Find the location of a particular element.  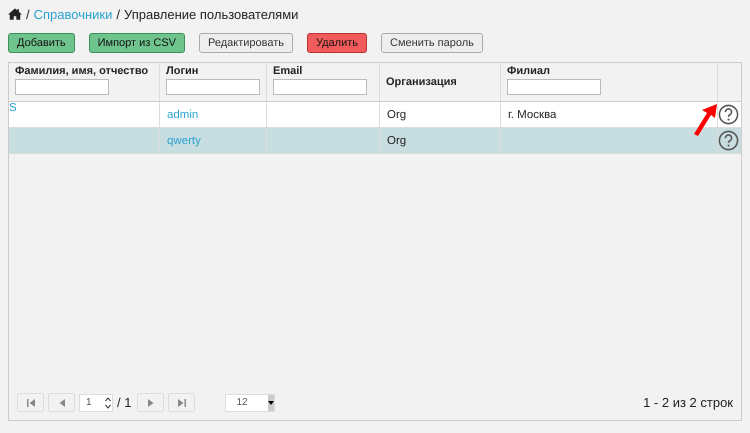

home-icon is located at coordinates (15, 14).